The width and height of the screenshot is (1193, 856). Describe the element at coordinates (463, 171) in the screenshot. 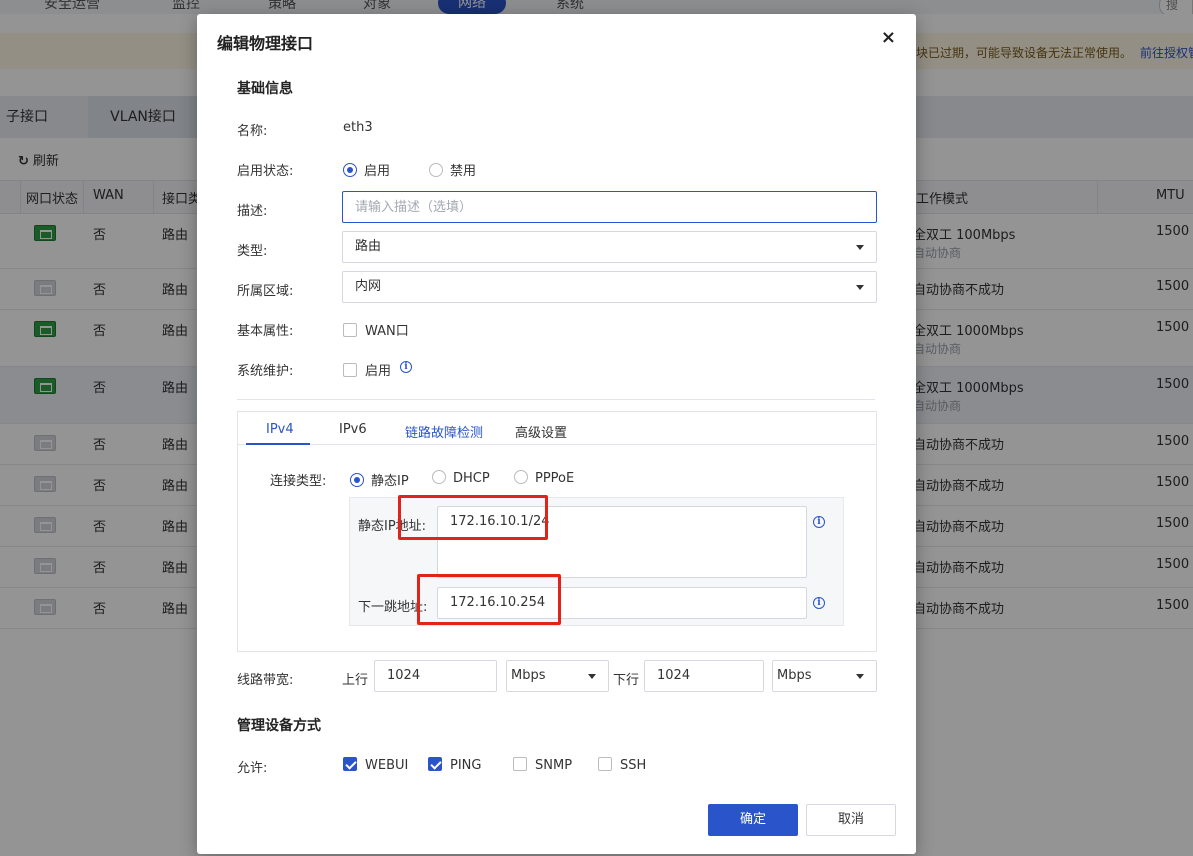

I see `enable-off-label: 禁用` at that location.